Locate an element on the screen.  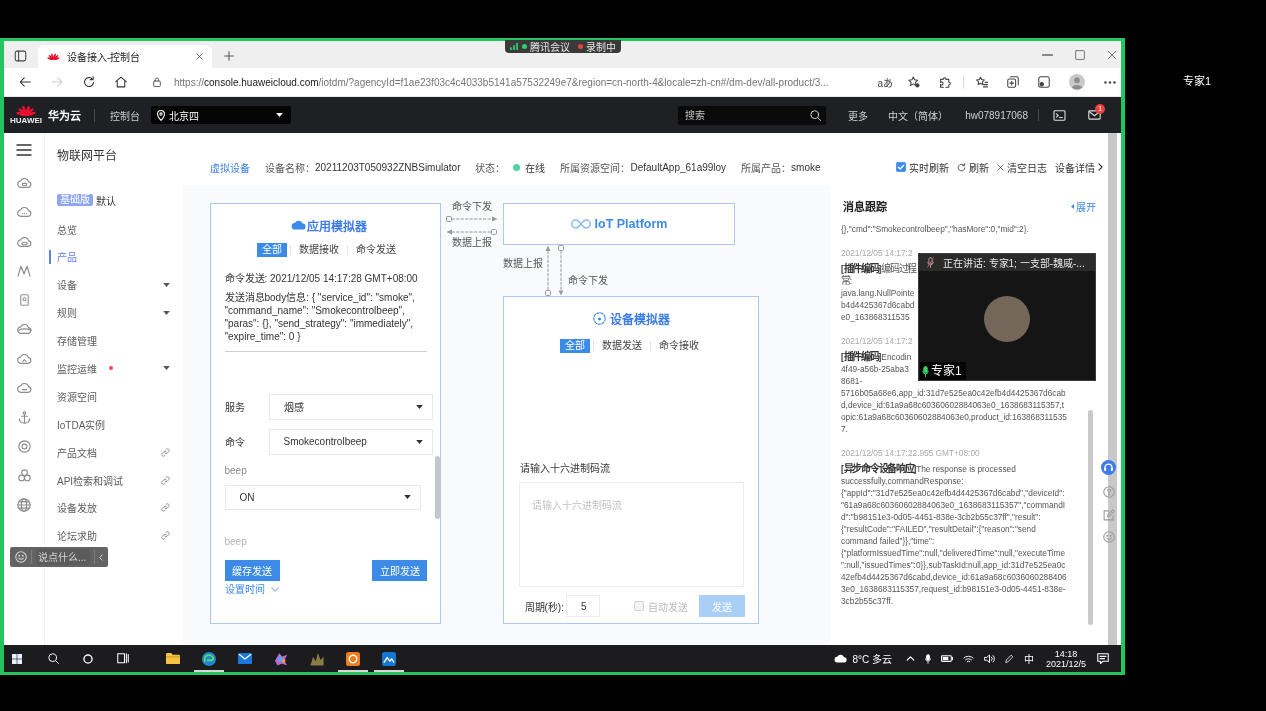
nav-item: IoTDA实例 is located at coordinates (109, 424).